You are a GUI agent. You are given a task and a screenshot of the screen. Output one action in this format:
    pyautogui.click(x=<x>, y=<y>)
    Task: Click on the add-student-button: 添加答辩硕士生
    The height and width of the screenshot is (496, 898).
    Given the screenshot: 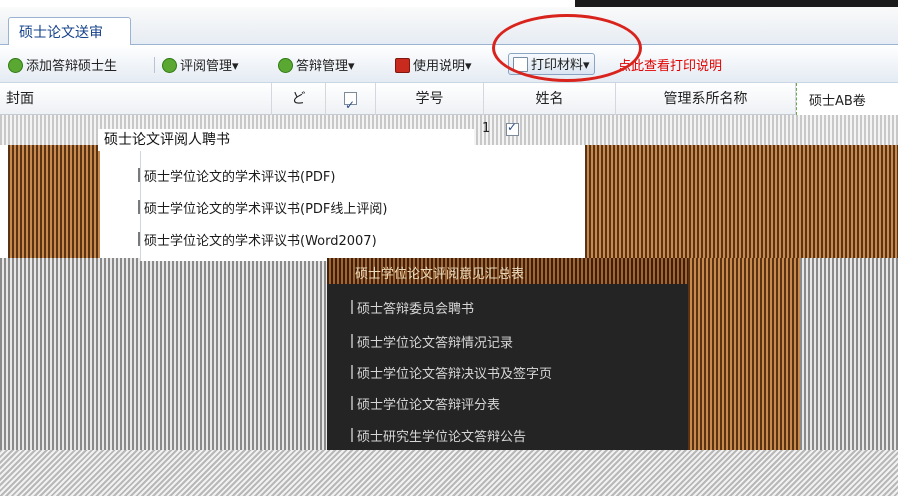 What is the action you would take?
    pyautogui.click(x=62, y=65)
    